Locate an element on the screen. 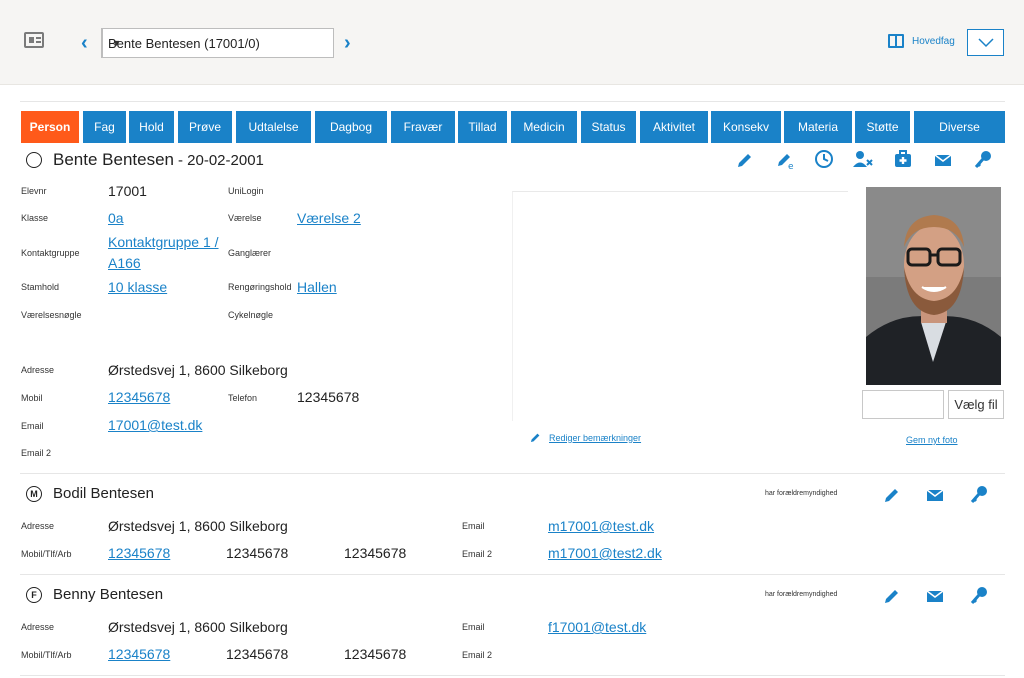 This screenshot has width=1024, height=678. student-birthdate: - 20-02-2001 is located at coordinates (220, 160).